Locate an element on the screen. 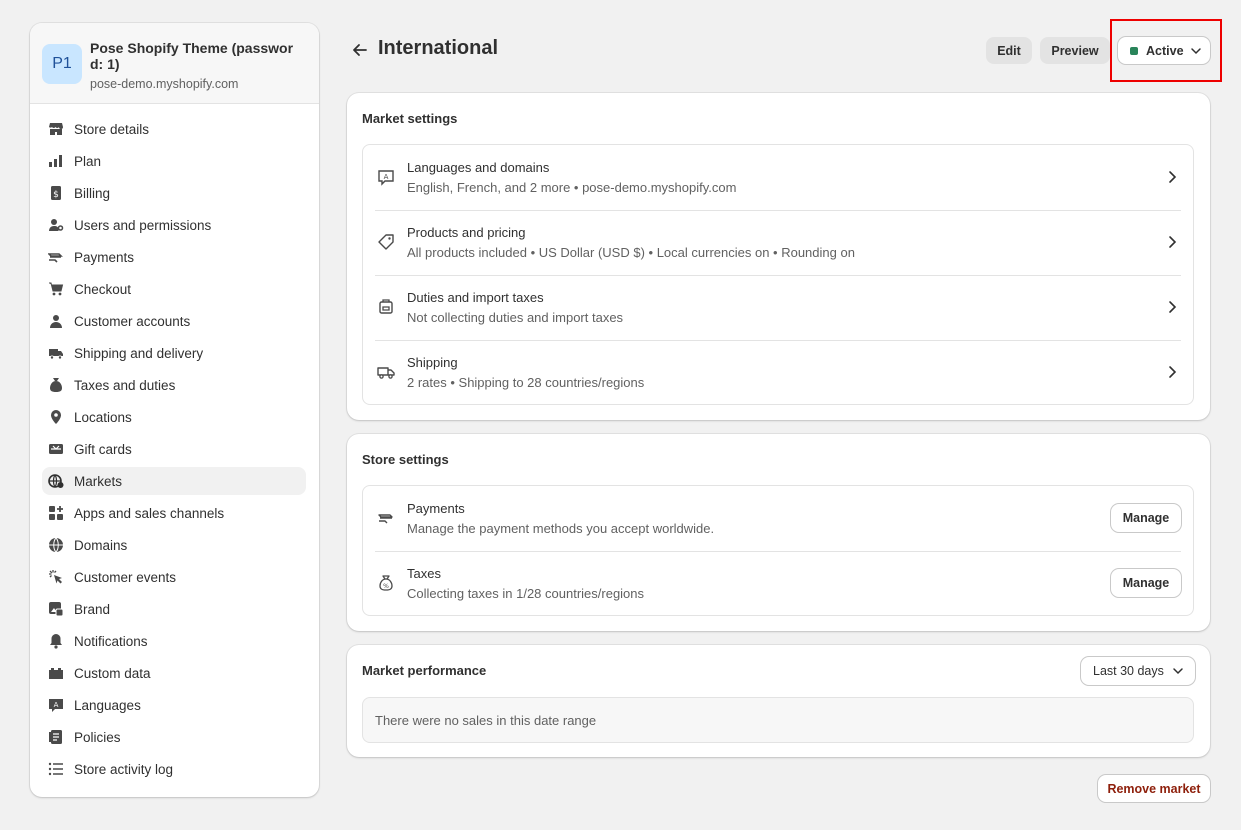  sidebar-item-notifications: Notifications is located at coordinates (174, 641).